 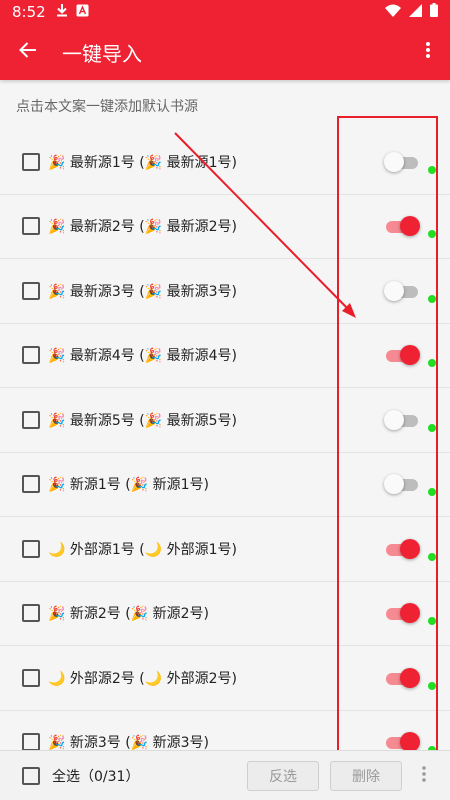 What do you see at coordinates (225, 775) in the screenshot?
I see `bottom-bar: 全选（0/31） 反选 删除` at bounding box center [225, 775].